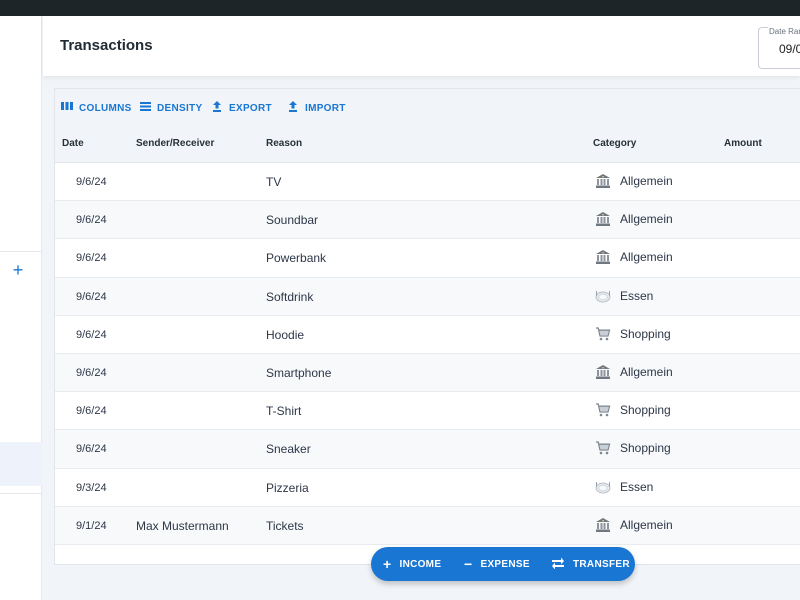  Describe the element at coordinates (614, 143) in the screenshot. I see `column-header-category: Category` at that location.